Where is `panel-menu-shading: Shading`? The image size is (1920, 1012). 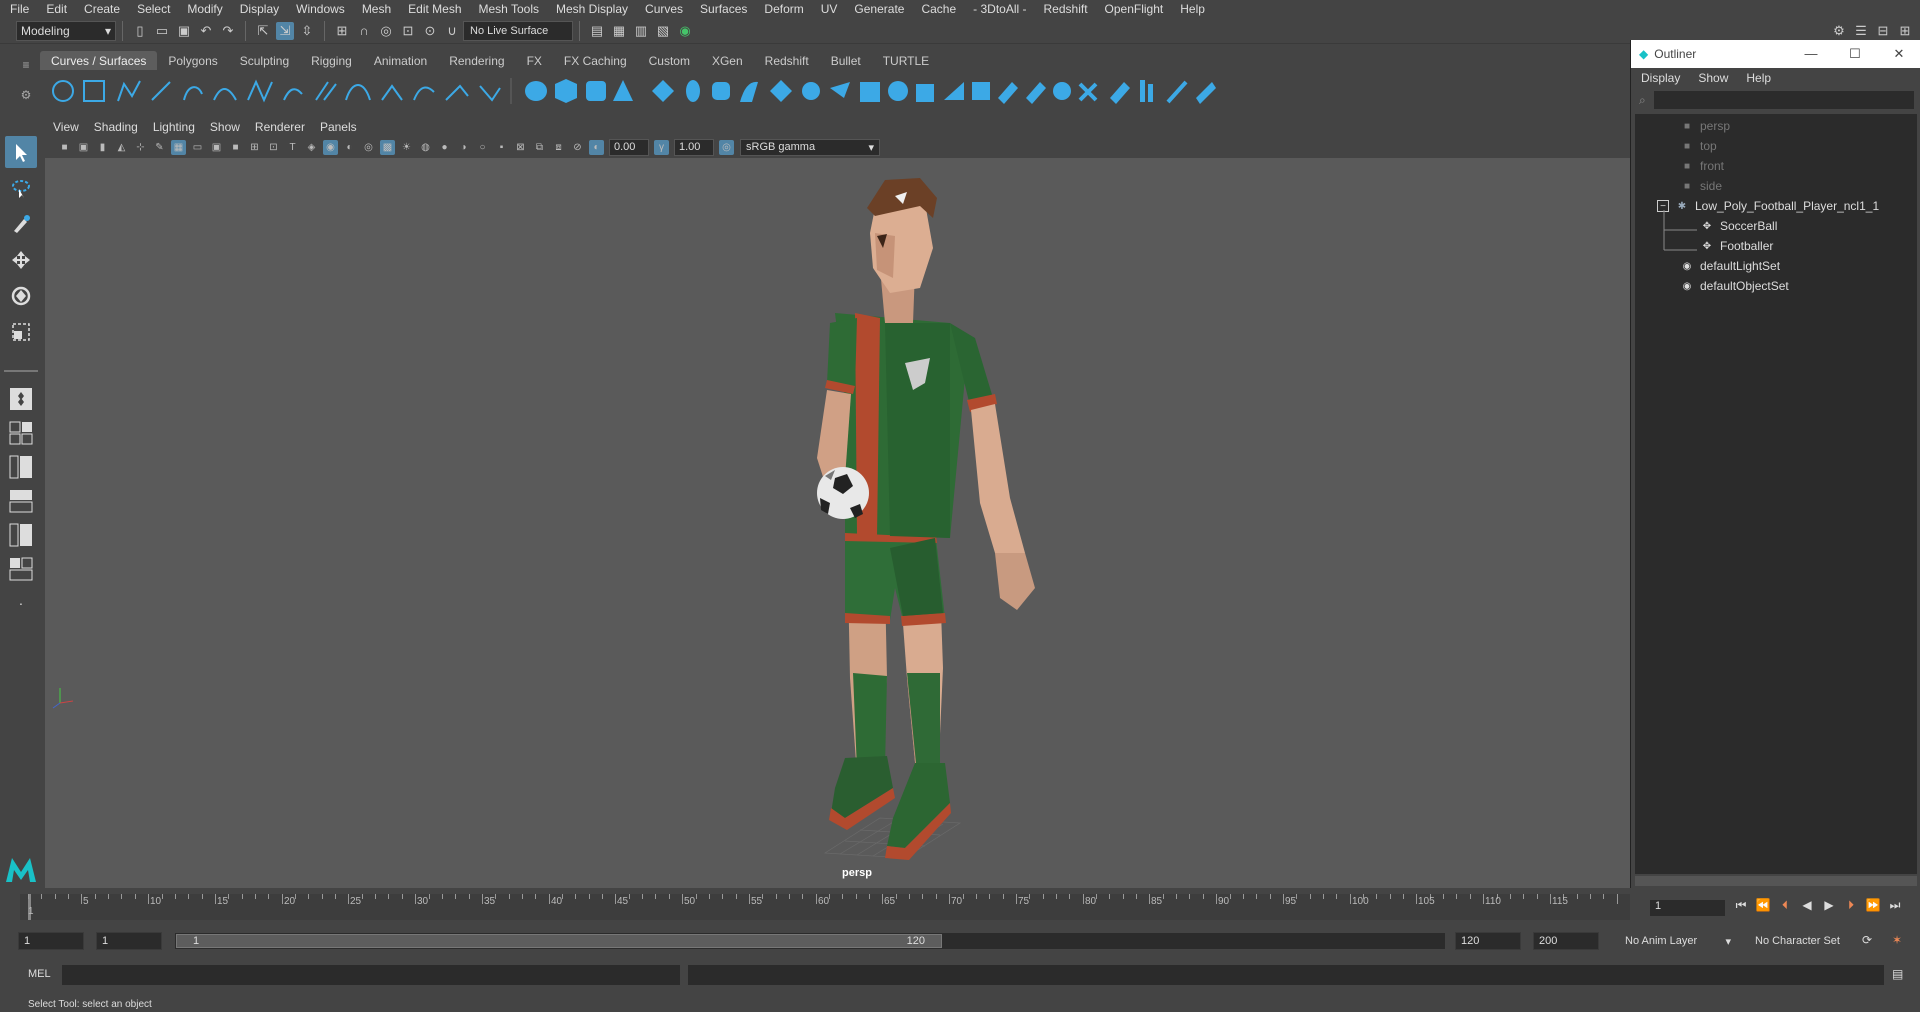 panel-menu-shading: Shading is located at coordinates (116, 127).